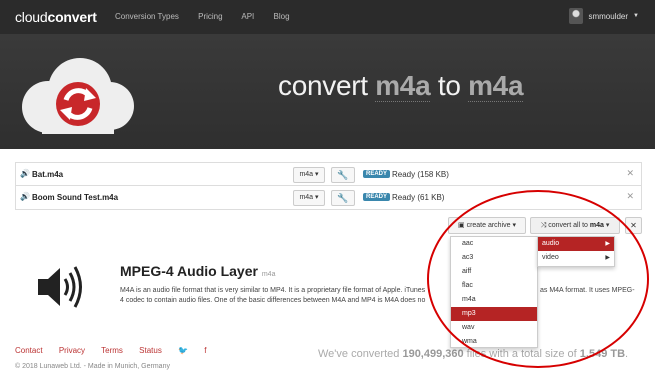 The height and width of the screenshot is (386, 655). I want to click on footer-links: Contact Privacy Terms Status 🐦 f, so click(118, 350).